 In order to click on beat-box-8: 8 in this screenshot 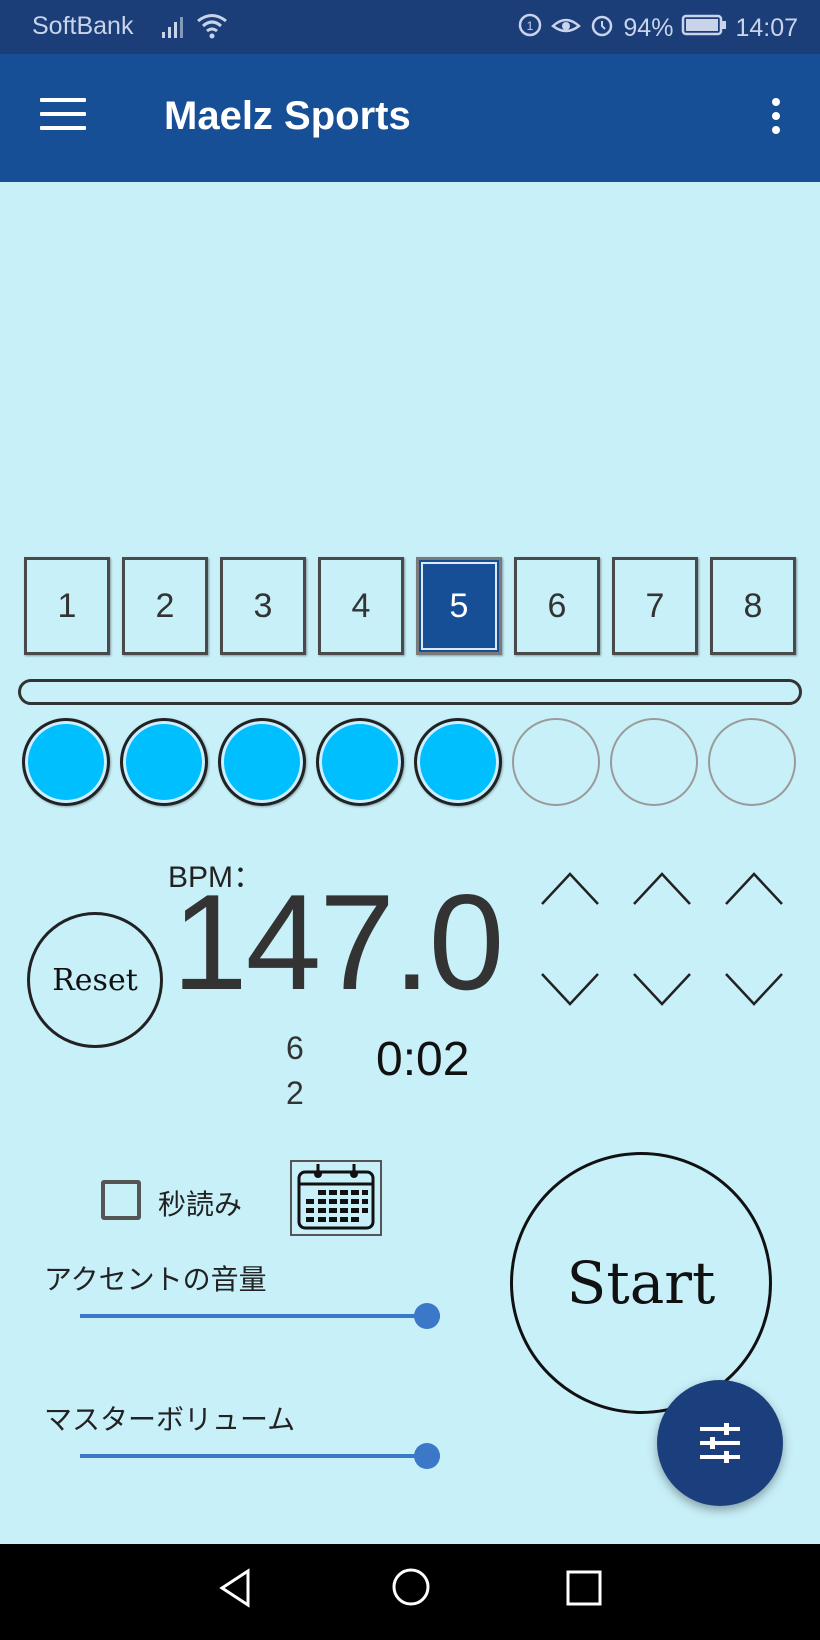, I will do `click(753, 606)`.